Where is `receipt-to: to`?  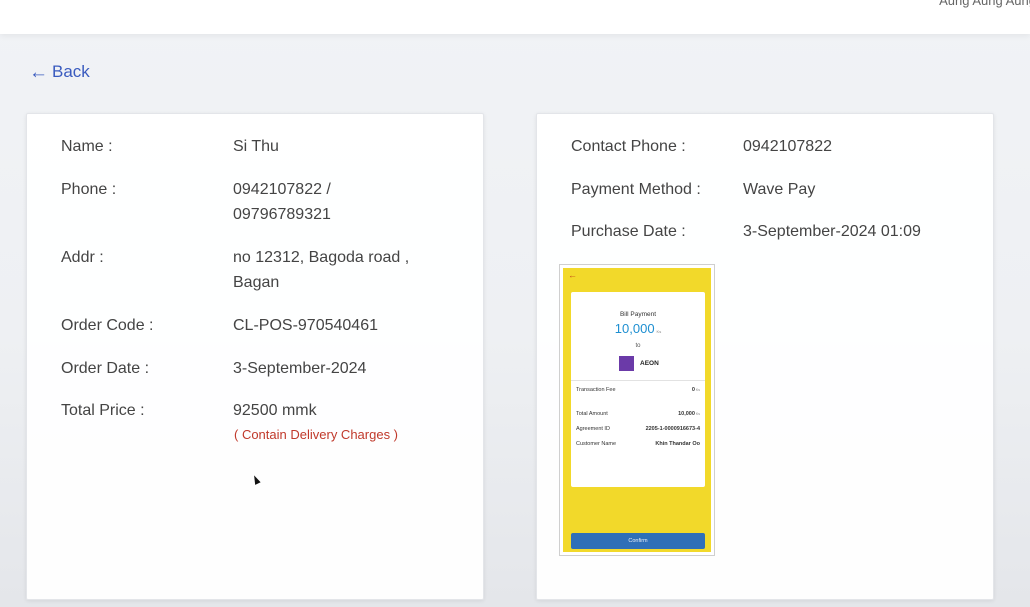
receipt-to: to is located at coordinates (638, 346).